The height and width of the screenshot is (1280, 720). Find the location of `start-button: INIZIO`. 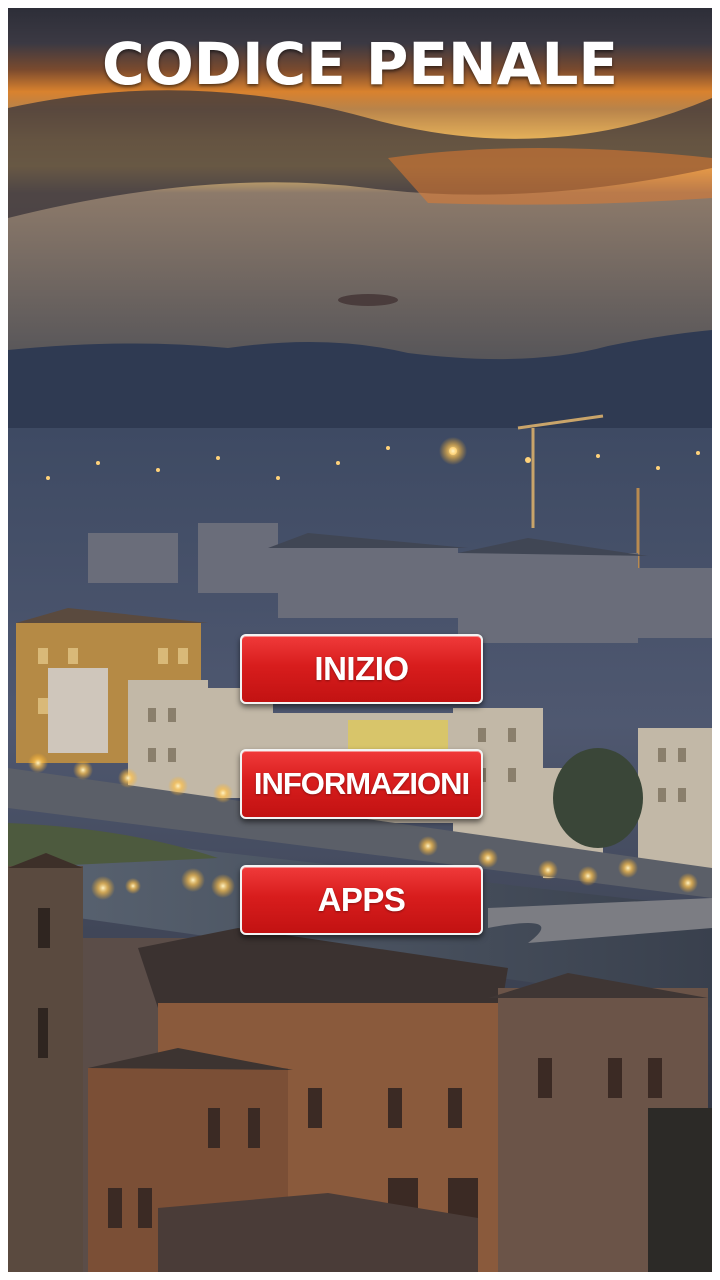

start-button: INIZIO is located at coordinates (361, 669).